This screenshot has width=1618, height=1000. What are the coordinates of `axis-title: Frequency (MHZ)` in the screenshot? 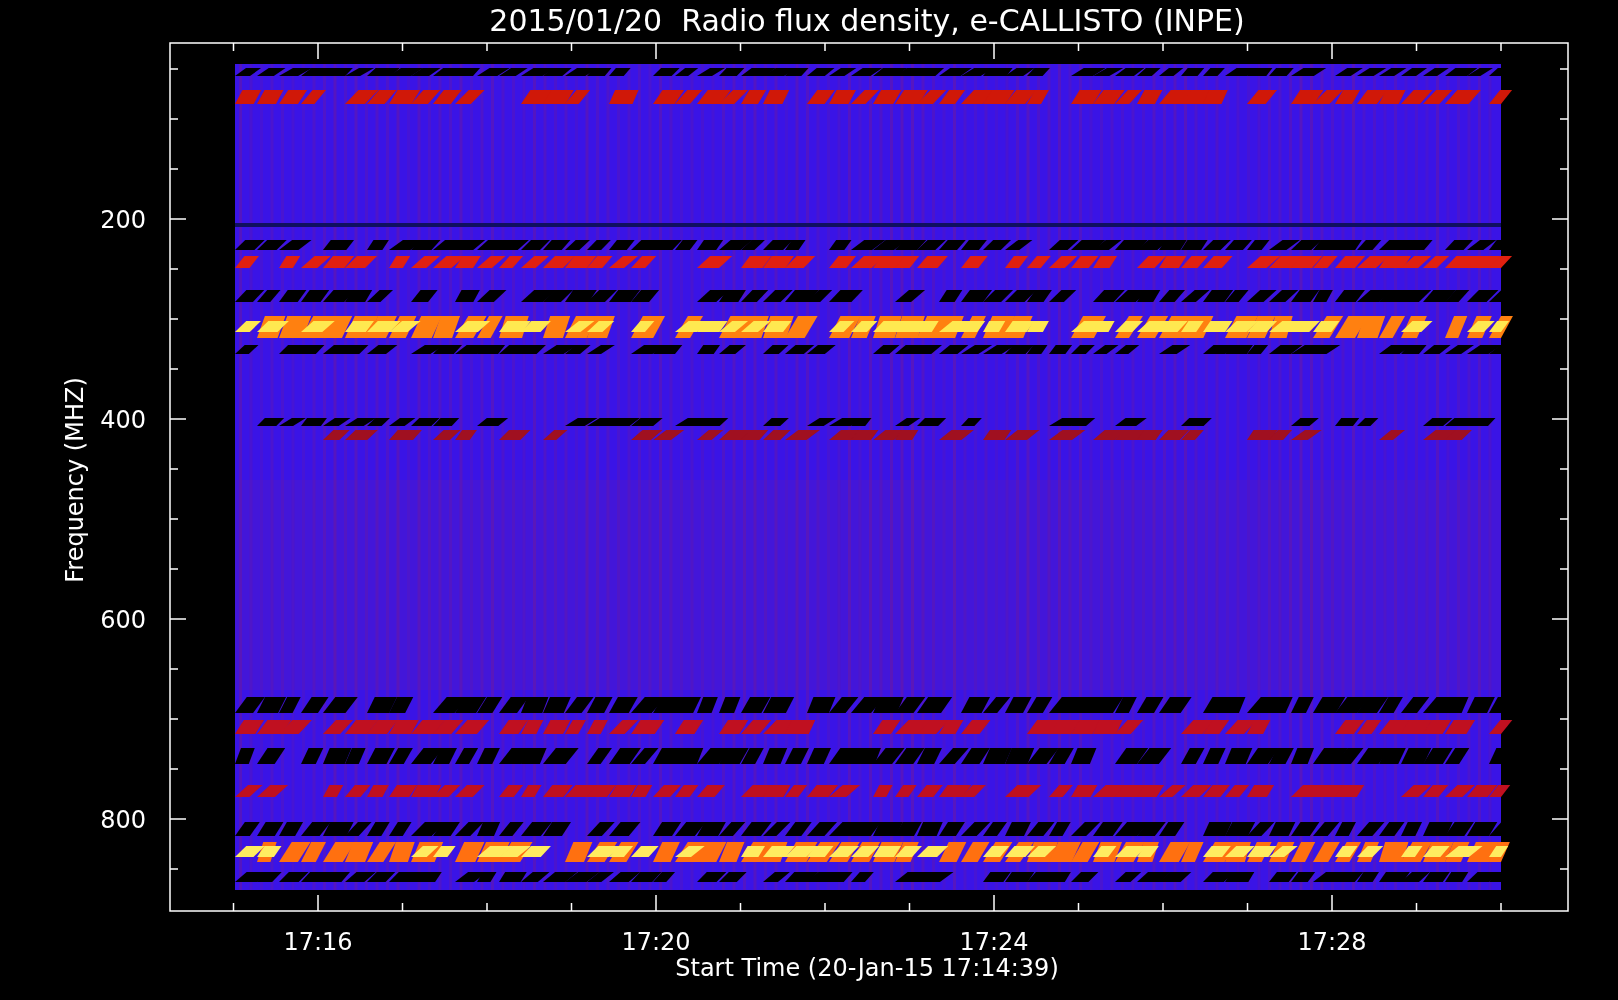 It's located at (75, 480).